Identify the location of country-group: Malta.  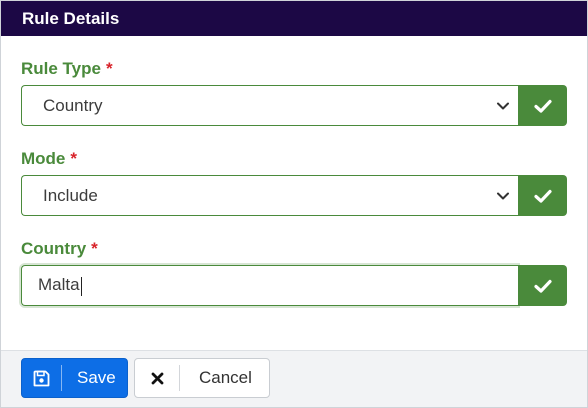
(294, 286).